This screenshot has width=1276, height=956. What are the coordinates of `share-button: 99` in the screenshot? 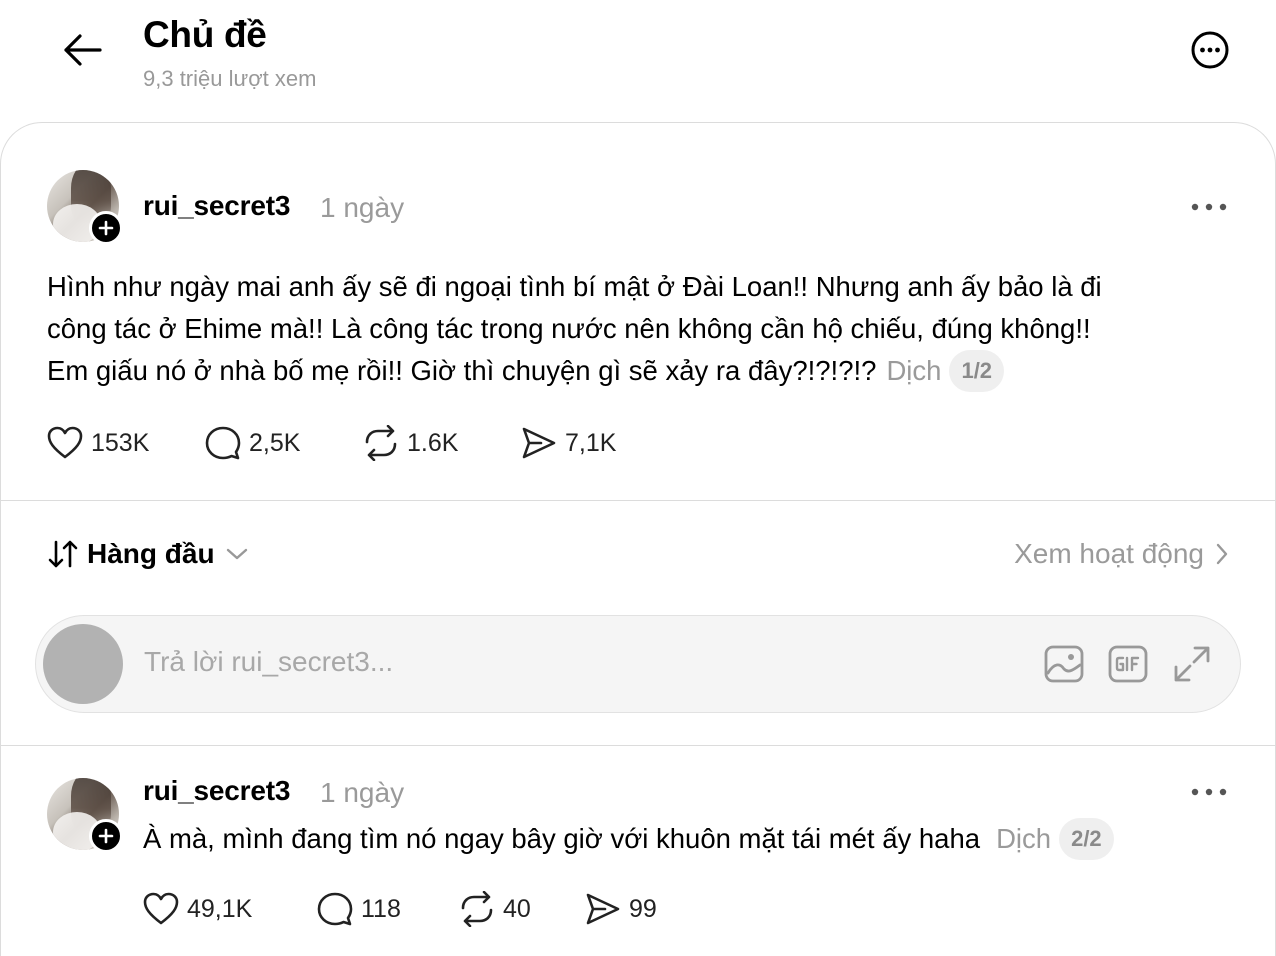 It's located at (621, 909).